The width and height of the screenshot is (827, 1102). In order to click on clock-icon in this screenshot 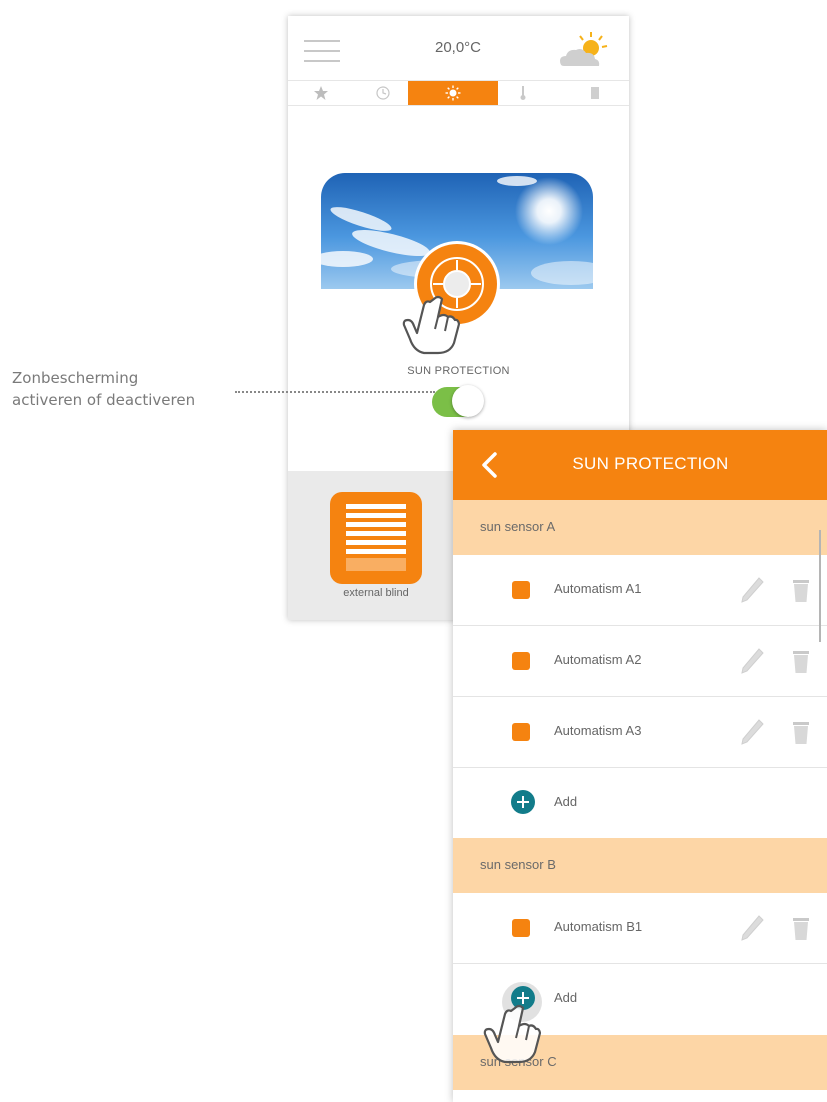, I will do `click(383, 93)`.